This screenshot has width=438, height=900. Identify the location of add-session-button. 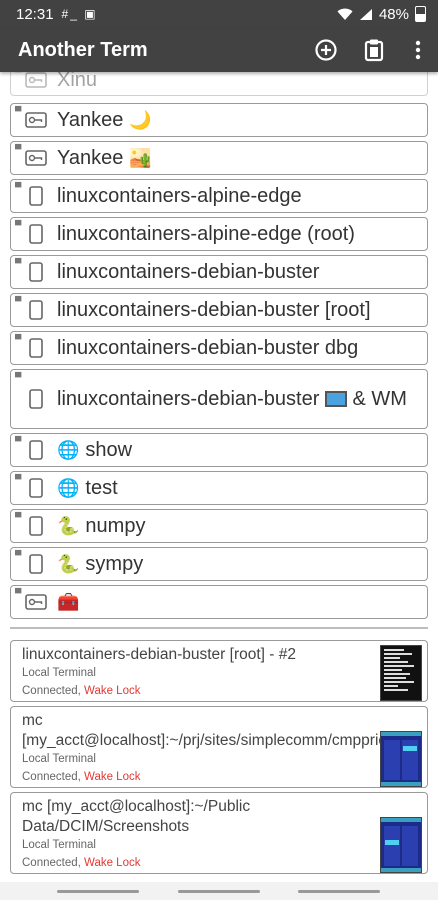
(326, 50).